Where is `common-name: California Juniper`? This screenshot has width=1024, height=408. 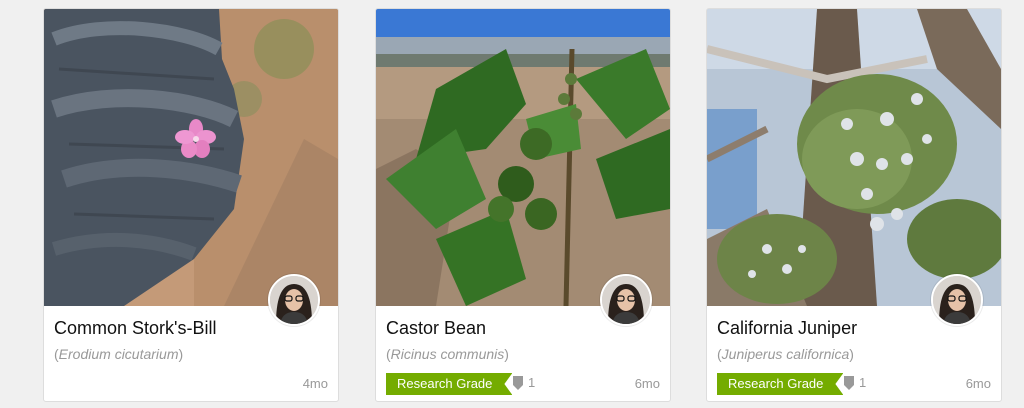
common-name: California Juniper is located at coordinates (787, 328).